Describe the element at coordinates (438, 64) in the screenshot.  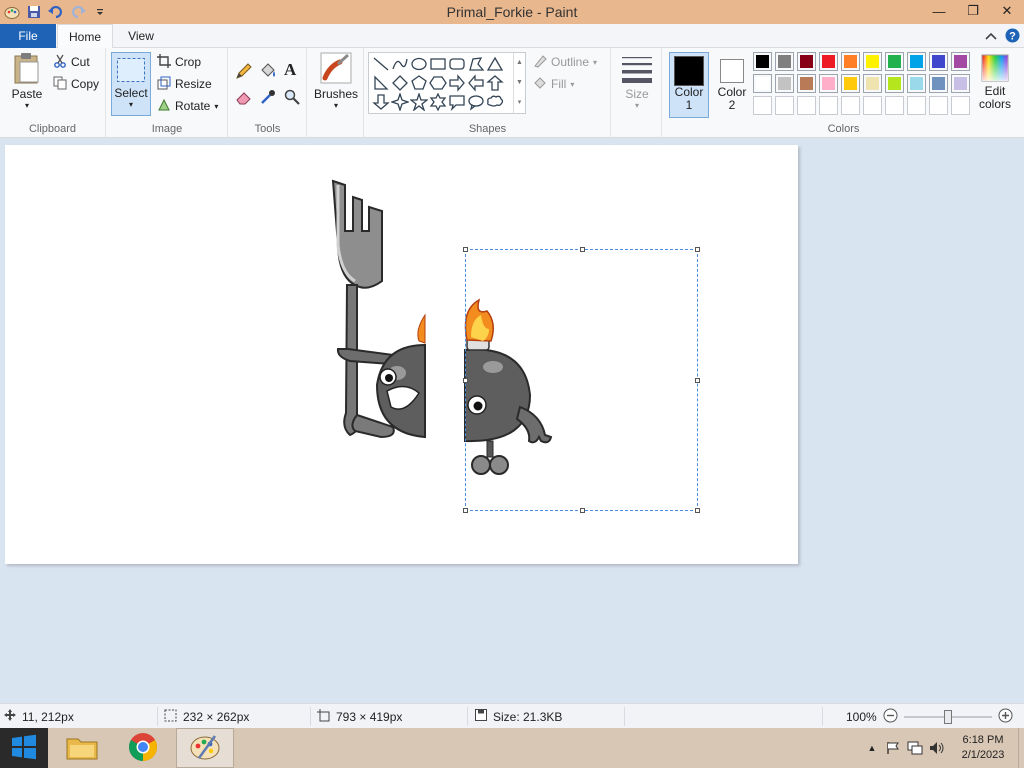
I see `rectangle-shape-icon` at that location.